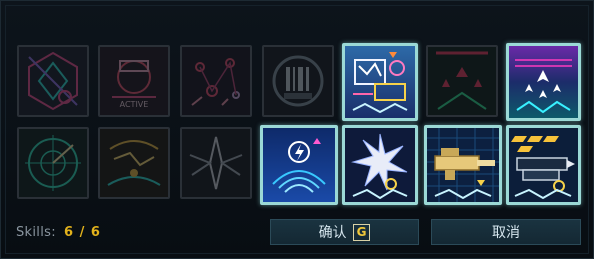  I want to click on missile-launcher-icon, so click(543, 165).